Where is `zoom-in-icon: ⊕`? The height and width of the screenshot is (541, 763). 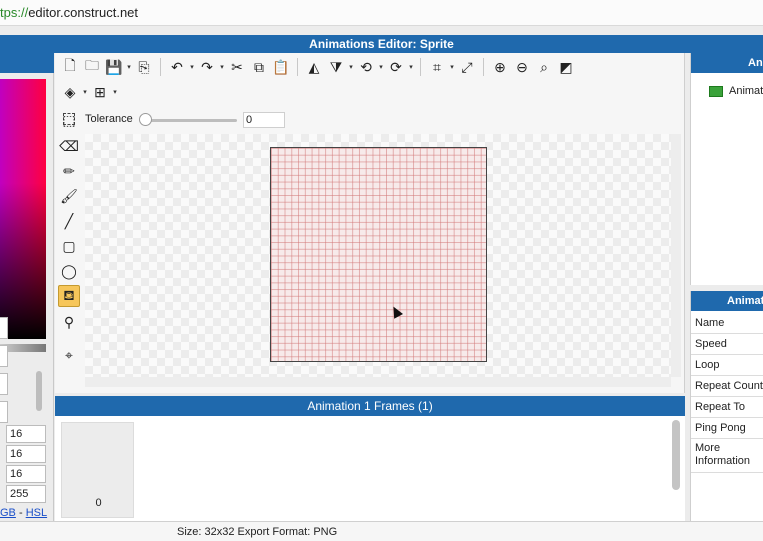 zoom-in-icon: ⊕ is located at coordinates (500, 67).